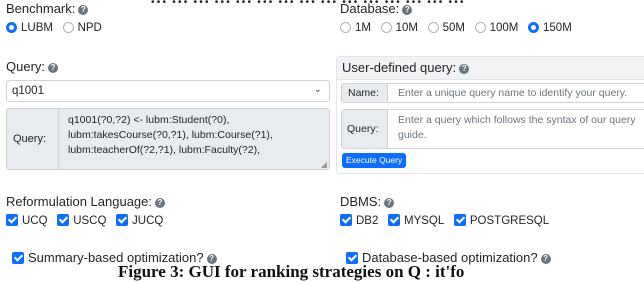 This screenshot has width=644, height=282. Describe the element at coordinates (399, 67) in the screenshot. I see `user-query-label: User-defined query:` at that location.